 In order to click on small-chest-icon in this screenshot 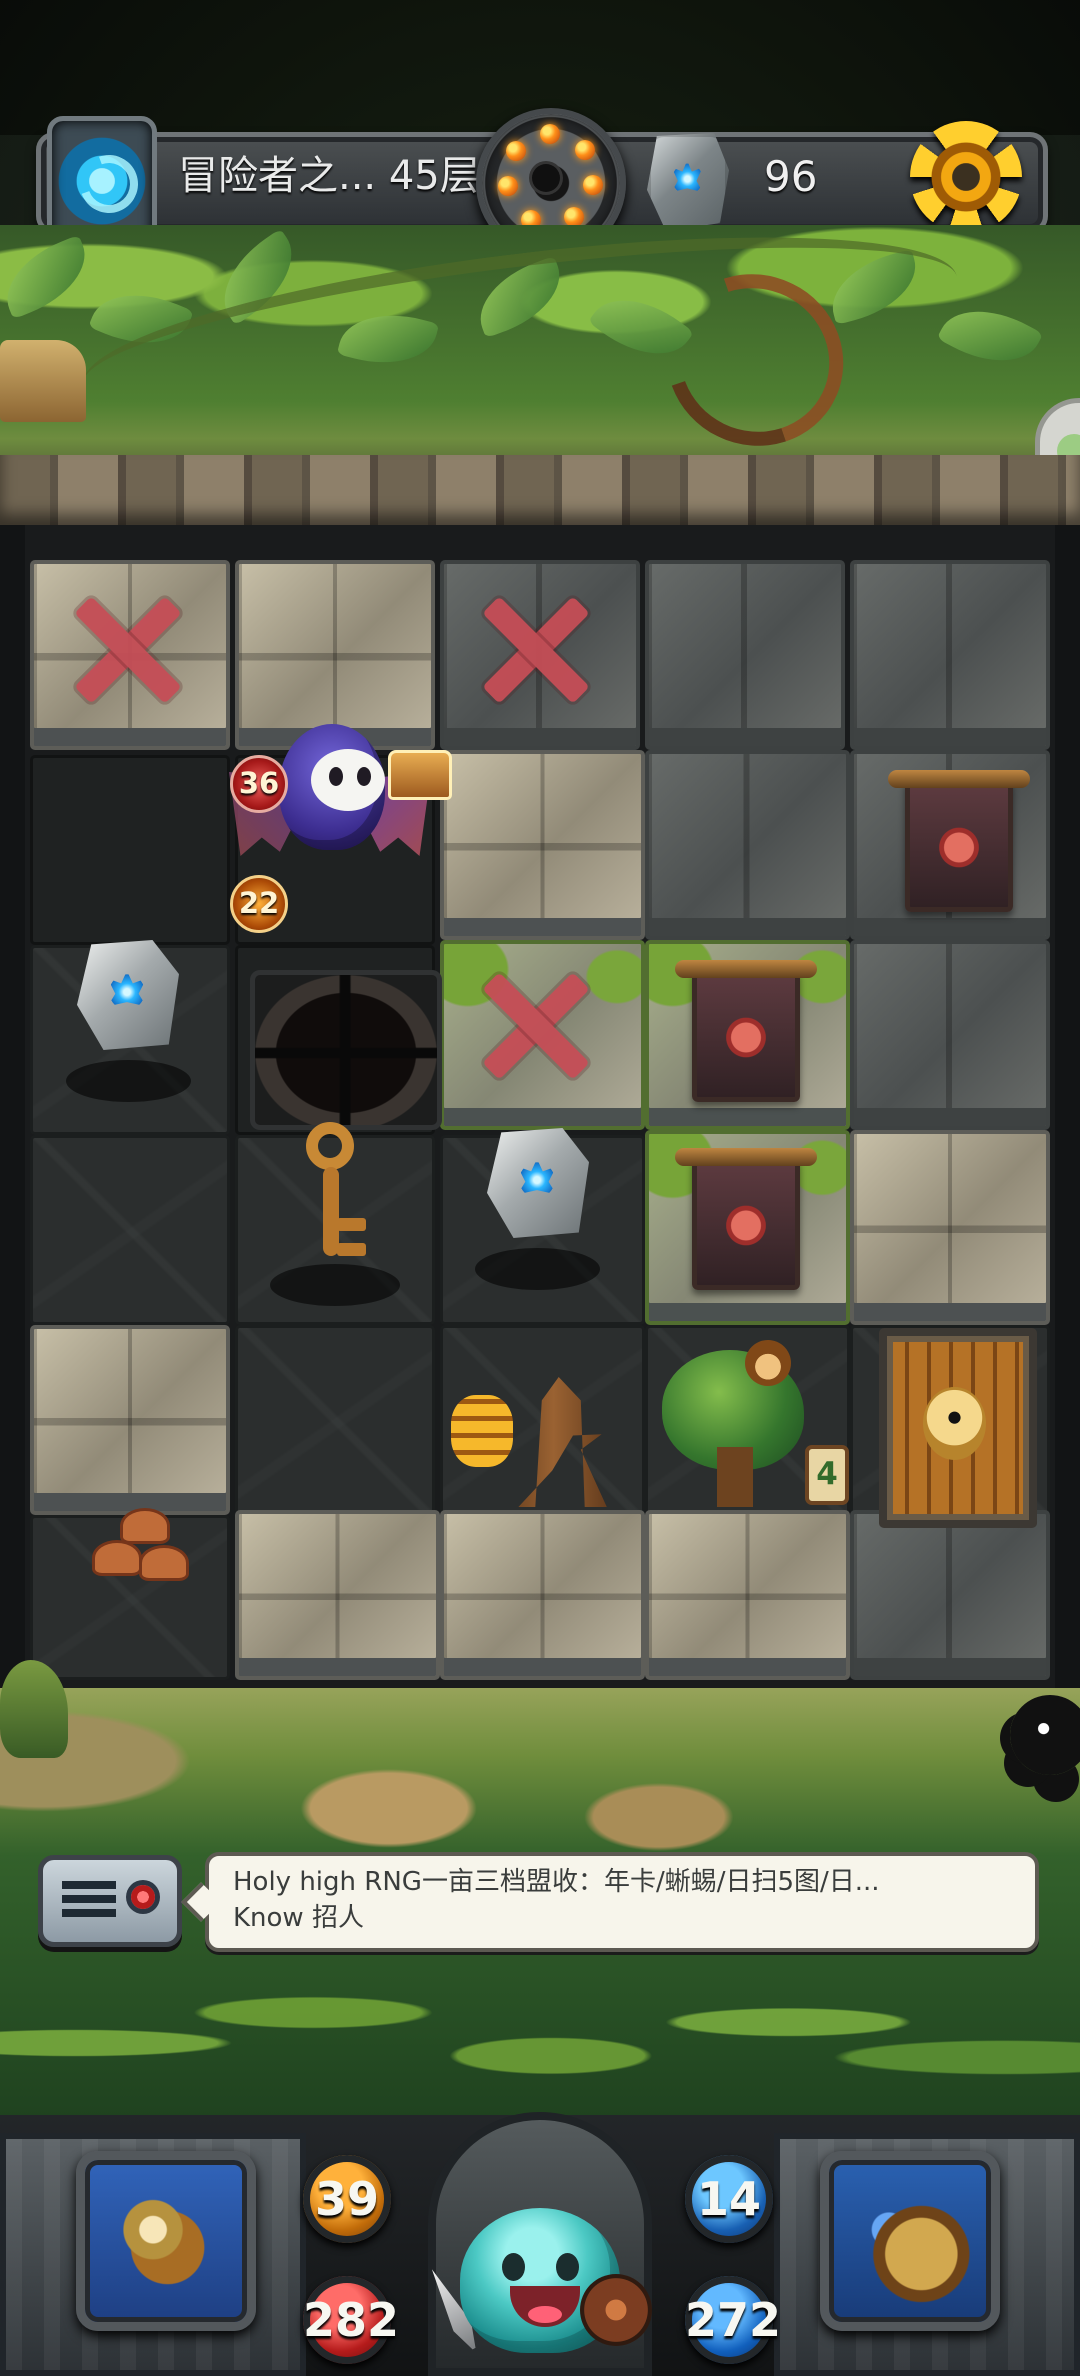, I will do `click(420, 775)`.